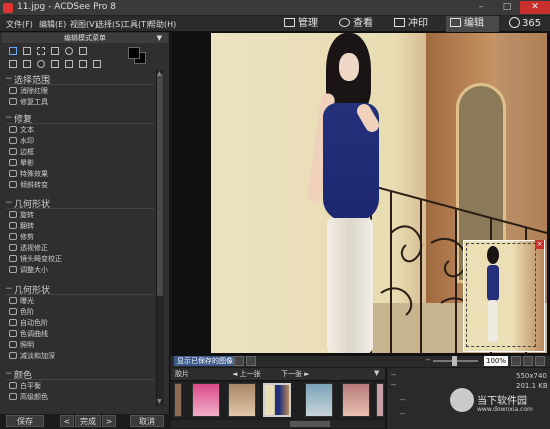  What do you see at coordinates (394, 375) in the screenshot?
I see `info-field: --` at bounding box center [394, 375].